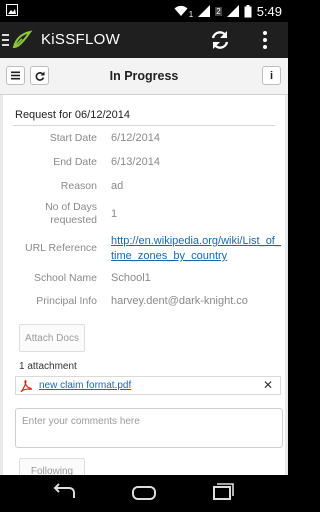 This screenshot has height=512, width=320. I want to click on home-icon, so click(144, 493).